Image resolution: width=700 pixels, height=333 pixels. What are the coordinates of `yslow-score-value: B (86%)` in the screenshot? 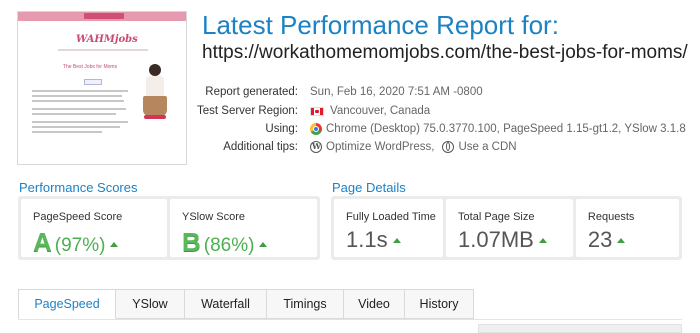 It's located at (225, 242).